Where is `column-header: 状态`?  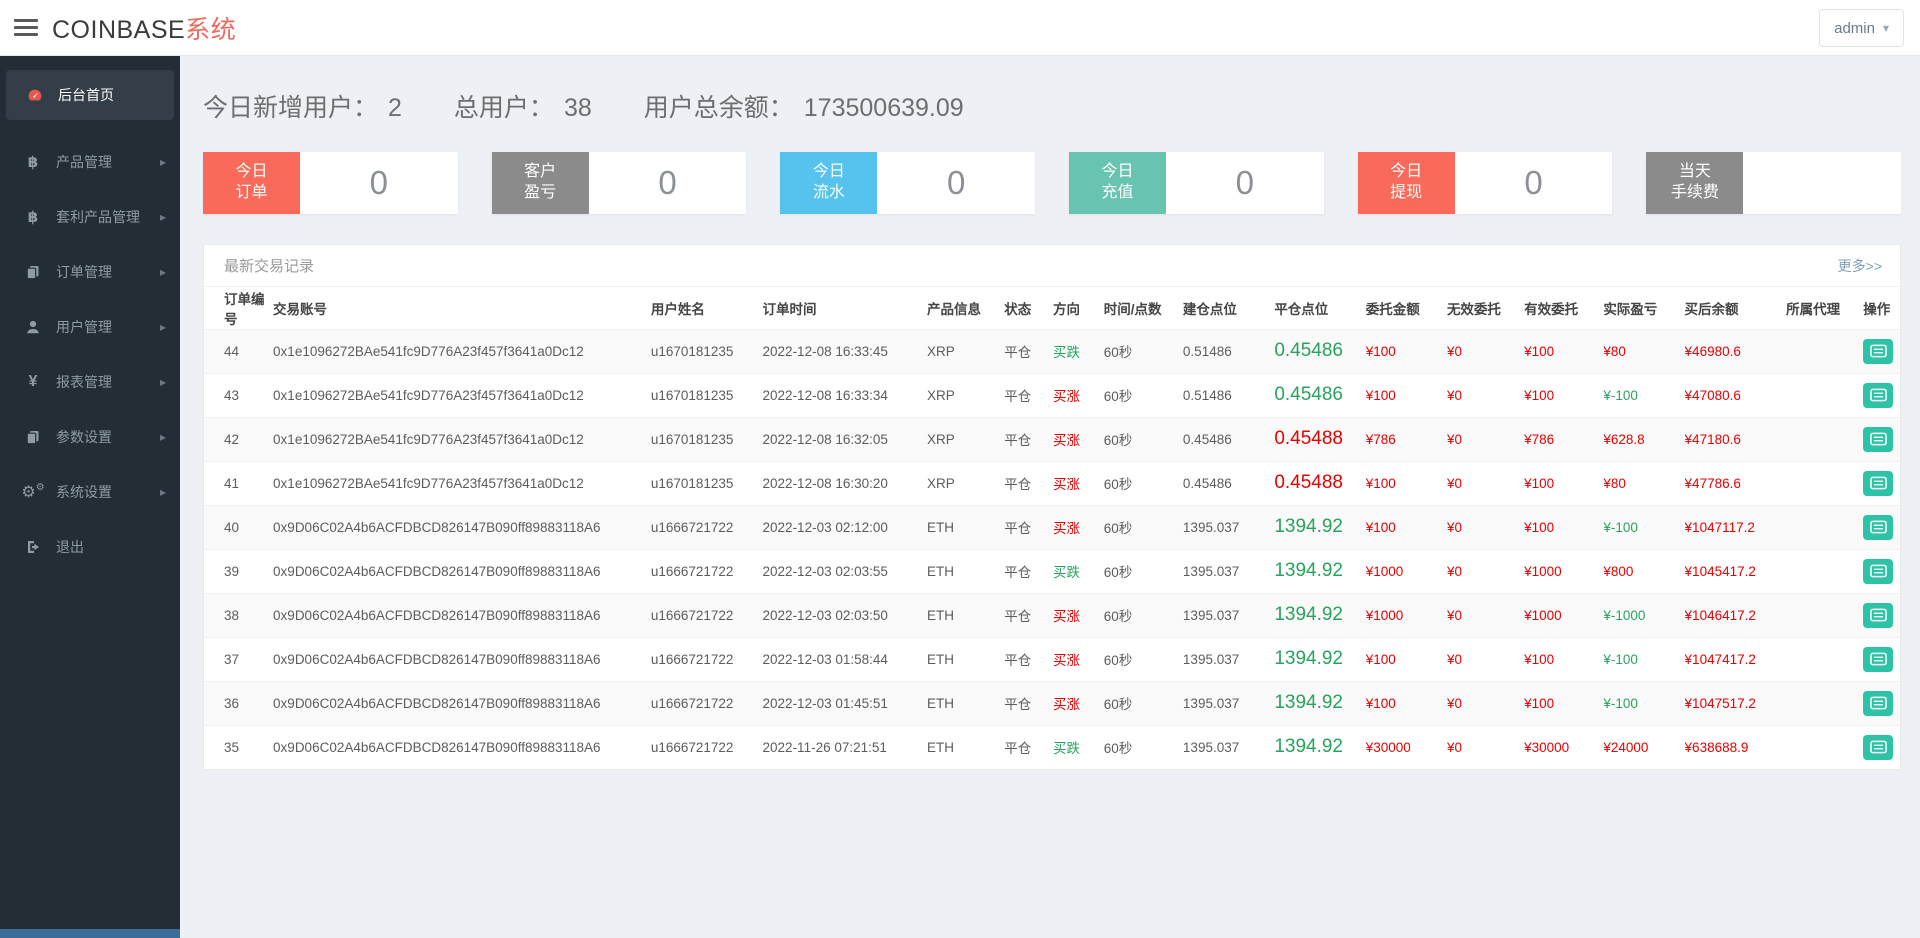 column-header: 状态 is located at coordinates (1018, 309).